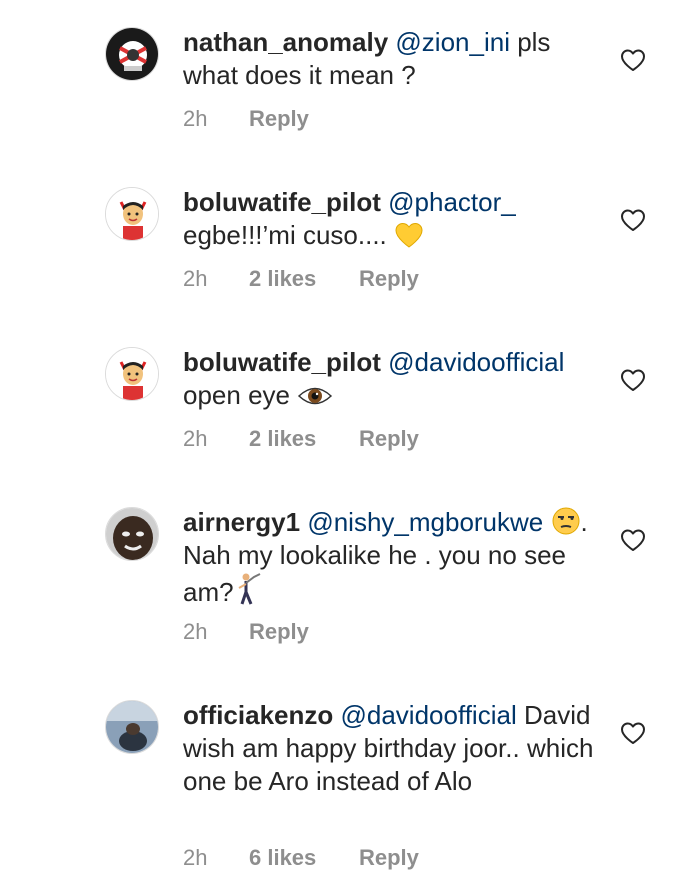 The height and width of the screenshot is (891, 684). I want to click on yellow-heart-emoji, so click(409, 235).